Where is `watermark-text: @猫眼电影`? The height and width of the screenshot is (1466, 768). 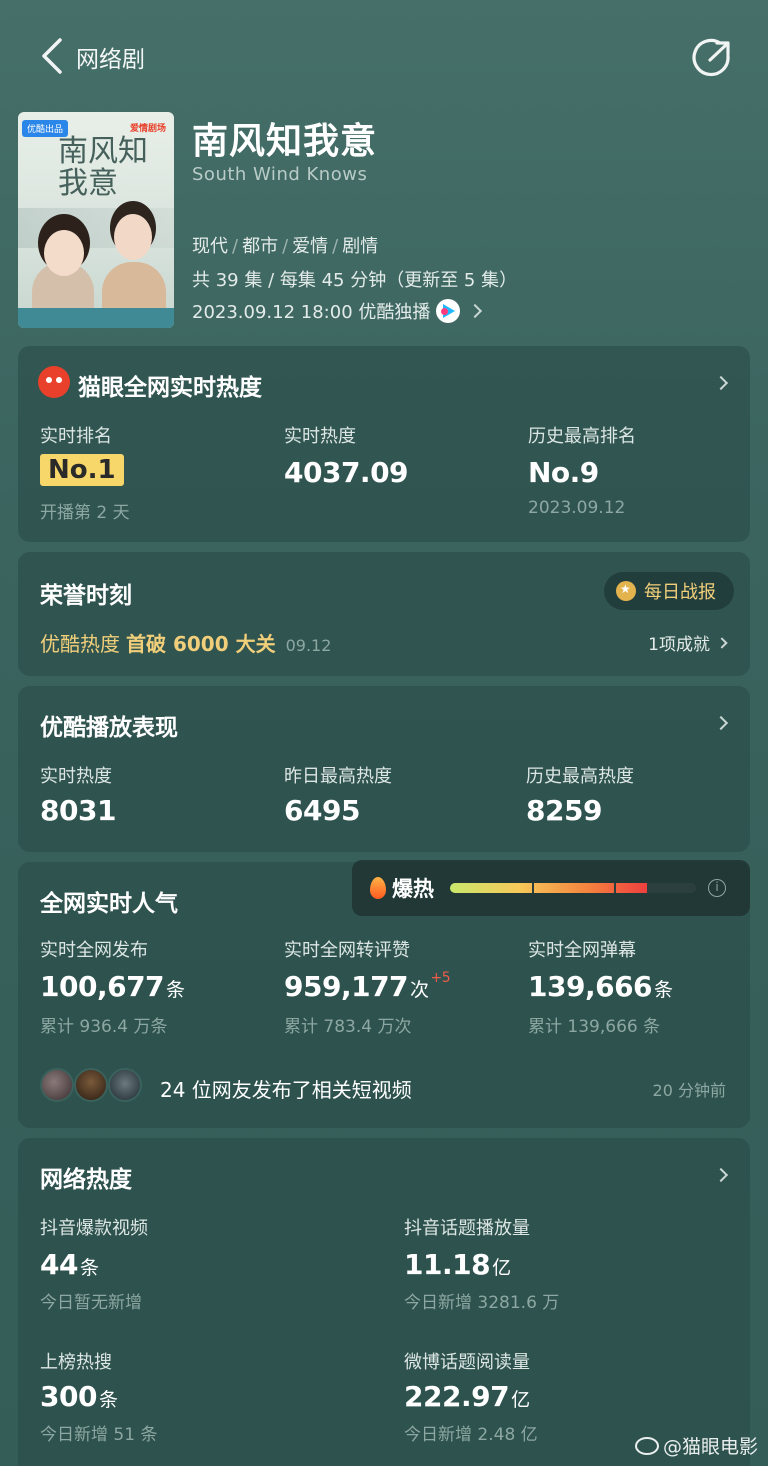
watermark-text: @猫眼电影 is located at coordinates (710, 1447).